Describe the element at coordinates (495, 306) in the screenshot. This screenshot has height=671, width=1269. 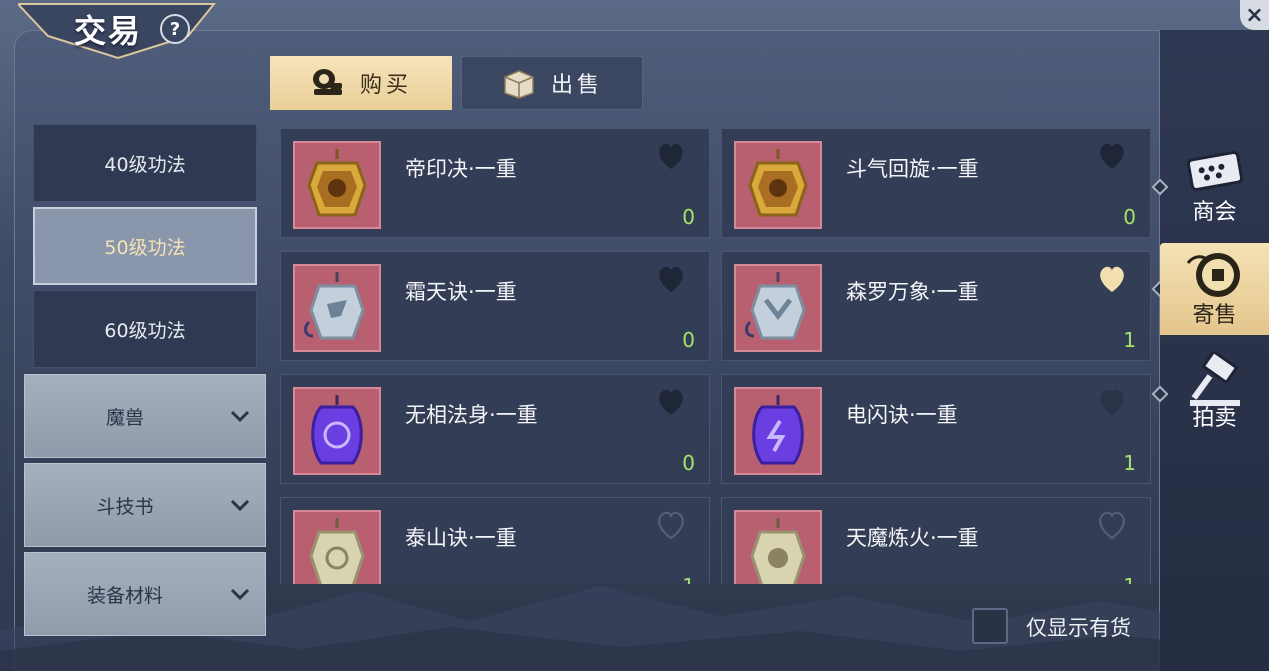
I see `item-card: 霜天诀·一重 0` at that location.